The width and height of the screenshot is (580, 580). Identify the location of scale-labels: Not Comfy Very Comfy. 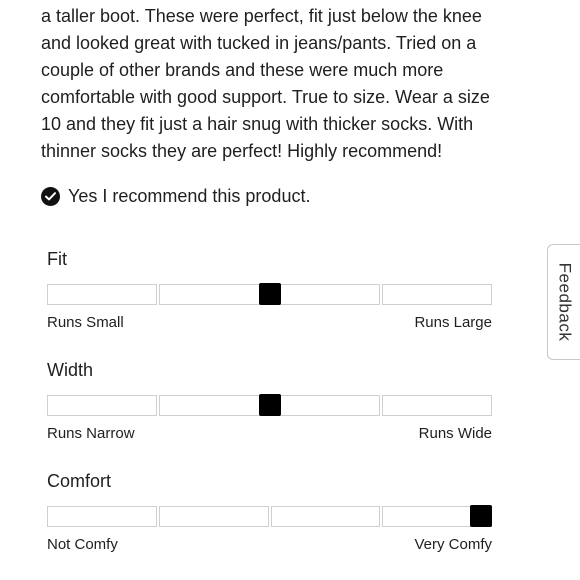
(269, 544).